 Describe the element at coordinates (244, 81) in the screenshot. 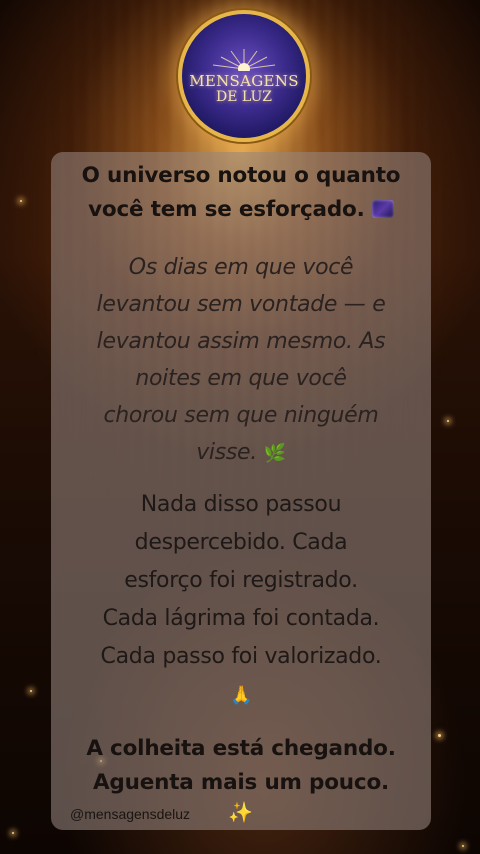

I see `logo-line1: MENSAGENS` at that location.